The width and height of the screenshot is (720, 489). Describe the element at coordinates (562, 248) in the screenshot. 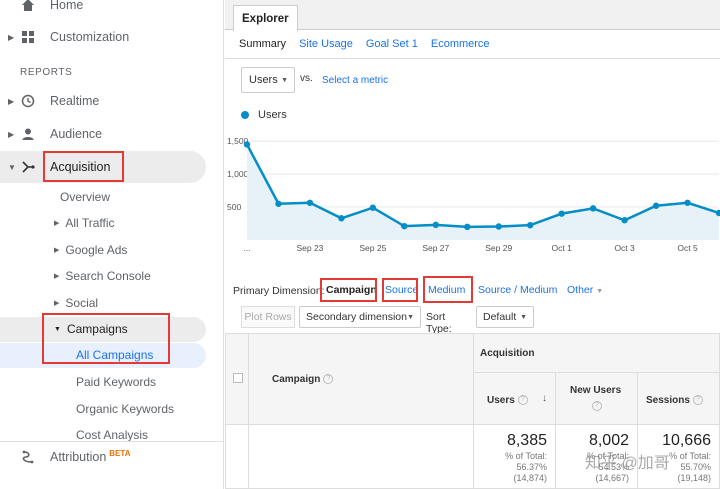

I see `x-tick-label: Oct 1` at that location.